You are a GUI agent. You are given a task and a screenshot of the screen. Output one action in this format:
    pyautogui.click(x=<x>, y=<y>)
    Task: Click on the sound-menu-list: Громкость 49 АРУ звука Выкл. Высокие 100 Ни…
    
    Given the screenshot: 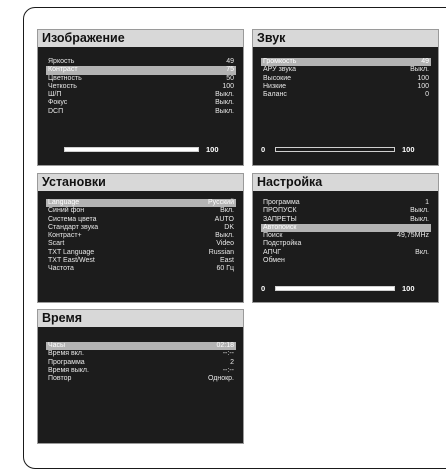 What is the action you would take?
    pyautogui.click(x=346, y=78)
    